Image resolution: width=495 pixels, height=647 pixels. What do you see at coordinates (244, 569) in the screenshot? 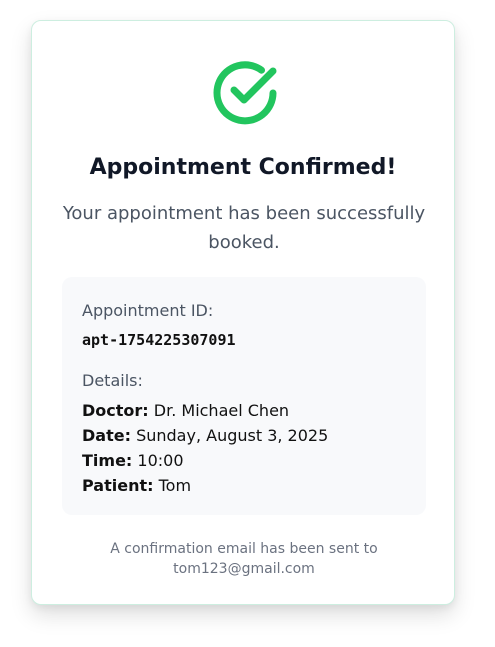
I see `email-address: tom123@gmail.com` at bounding box center [244, 569].